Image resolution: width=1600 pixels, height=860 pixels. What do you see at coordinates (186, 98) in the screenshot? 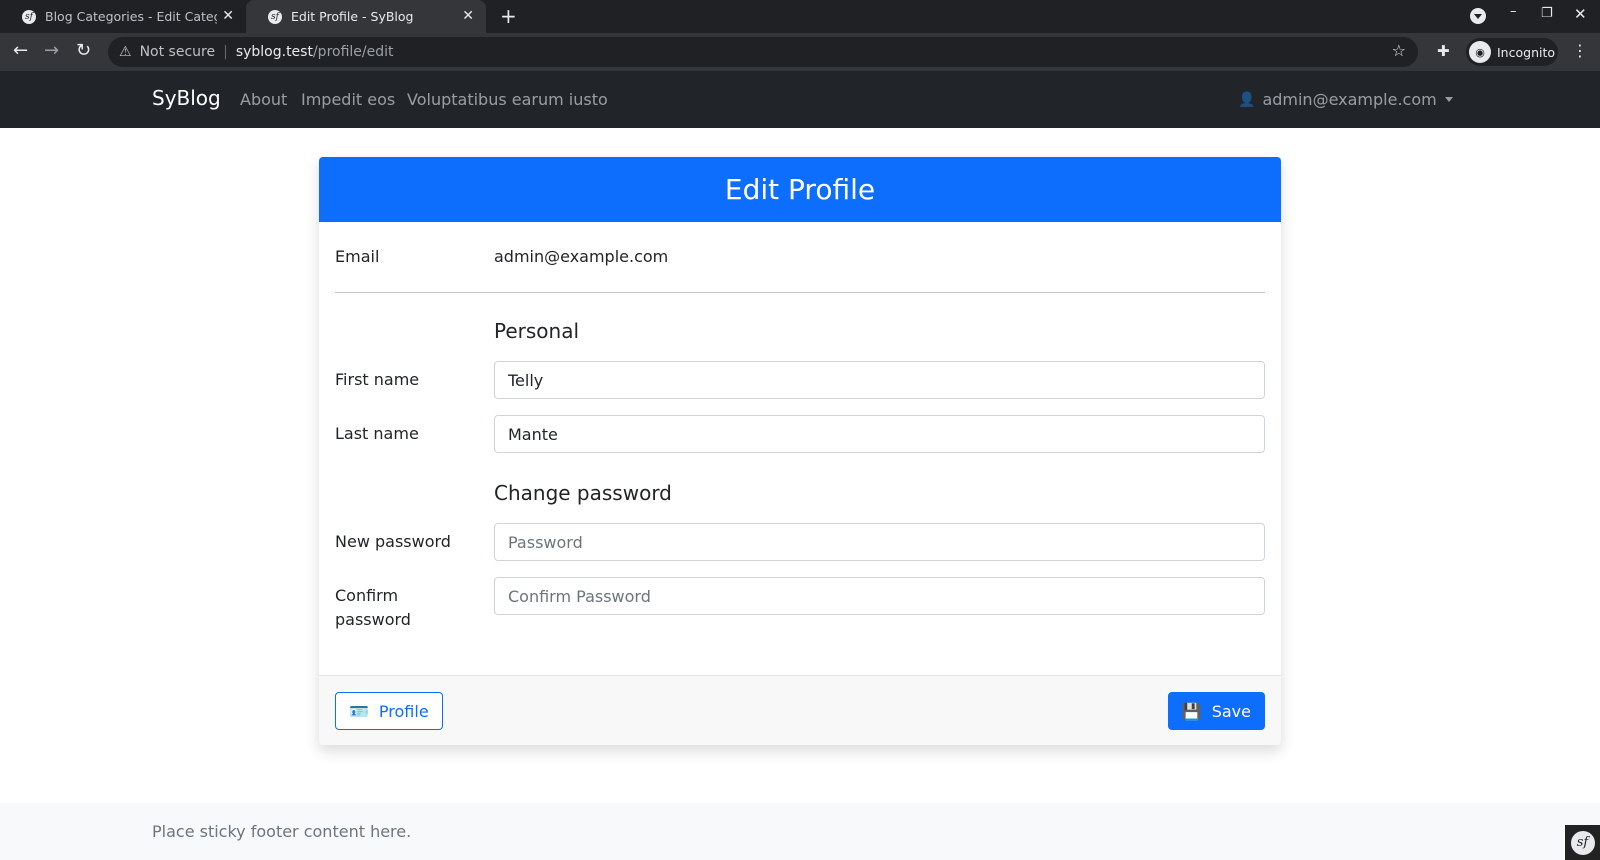
I see `brand-logo: SyBlog` at bounding box center [186, 98].